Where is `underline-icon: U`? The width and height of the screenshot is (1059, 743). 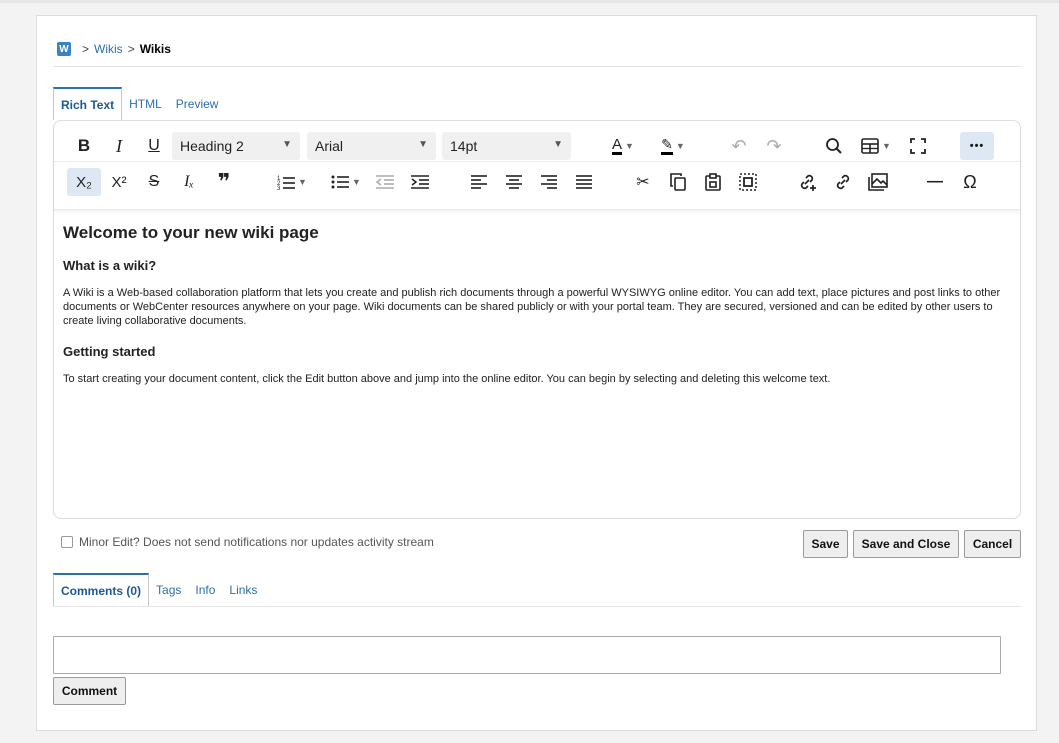 underline-icon: U is located at coordinates (154, 145).